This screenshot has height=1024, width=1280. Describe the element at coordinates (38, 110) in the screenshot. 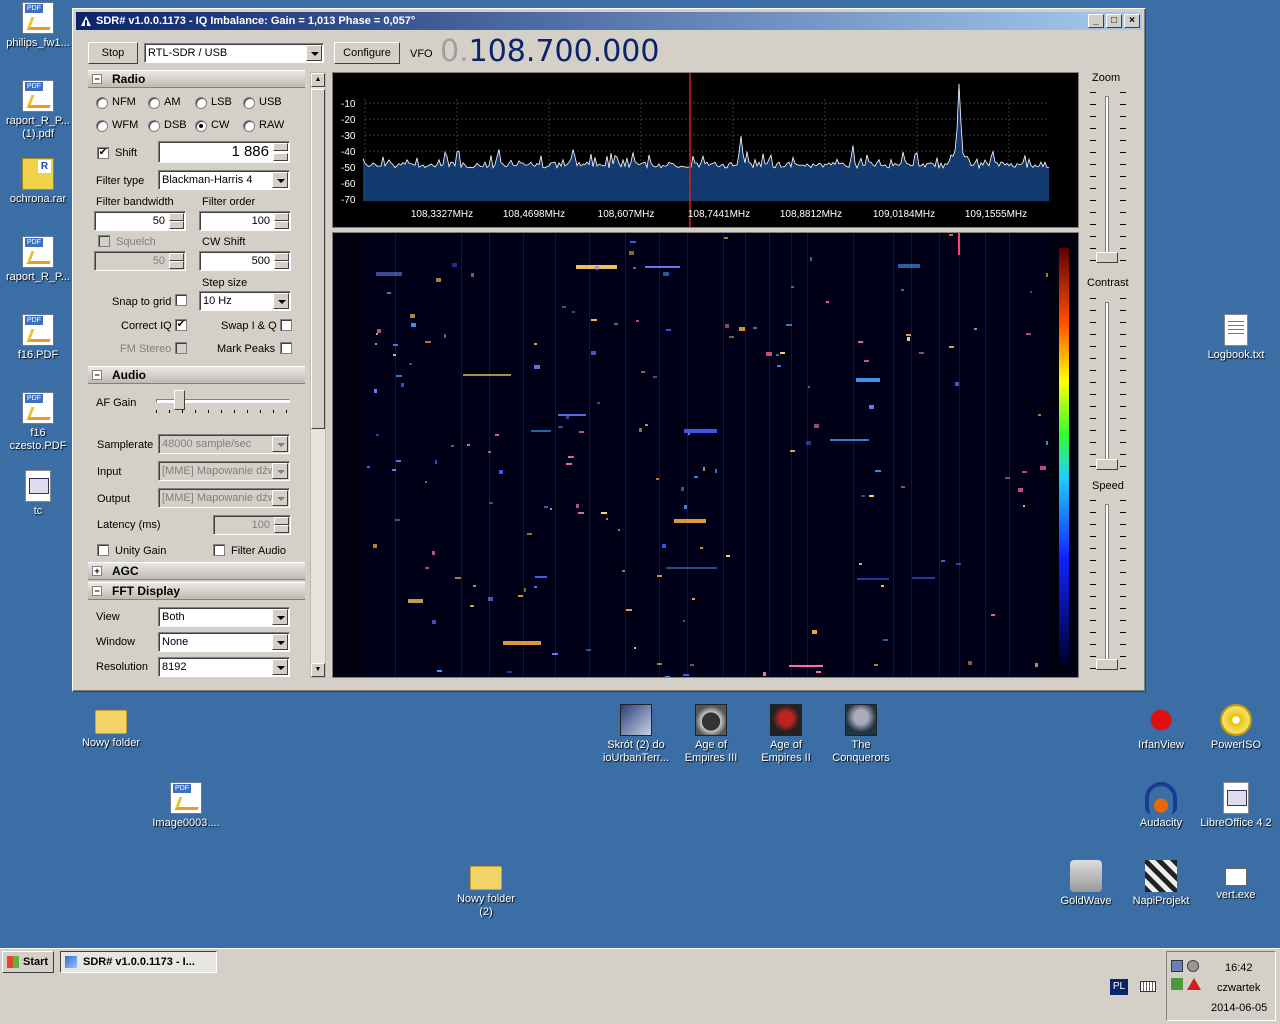

I see `desktop-icon-raport-1: raport_R_P... (1).pdf` at that location.